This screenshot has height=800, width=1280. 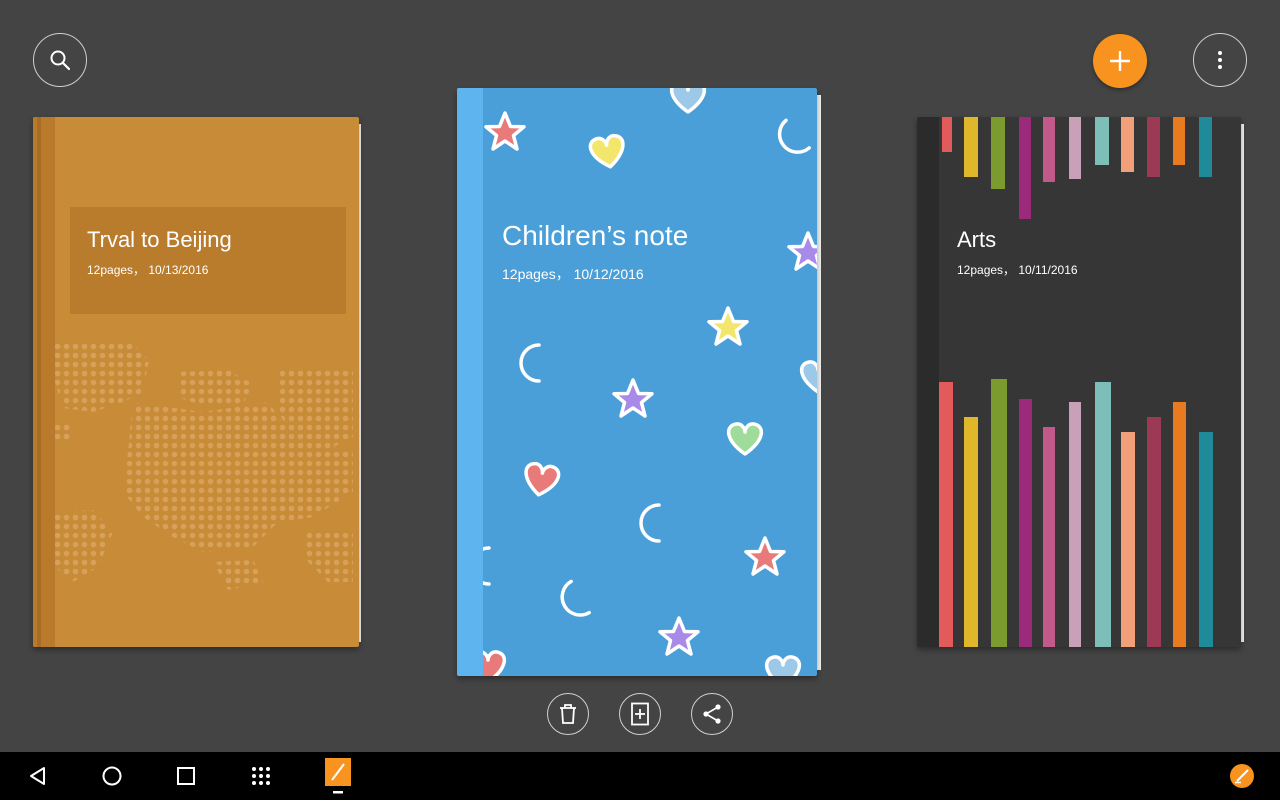 What do you see at coordinates (573, 274) in the screenshot?
I see `notebook-meta: 12pages， 10/12/2016` at bounding box center [573, 274].